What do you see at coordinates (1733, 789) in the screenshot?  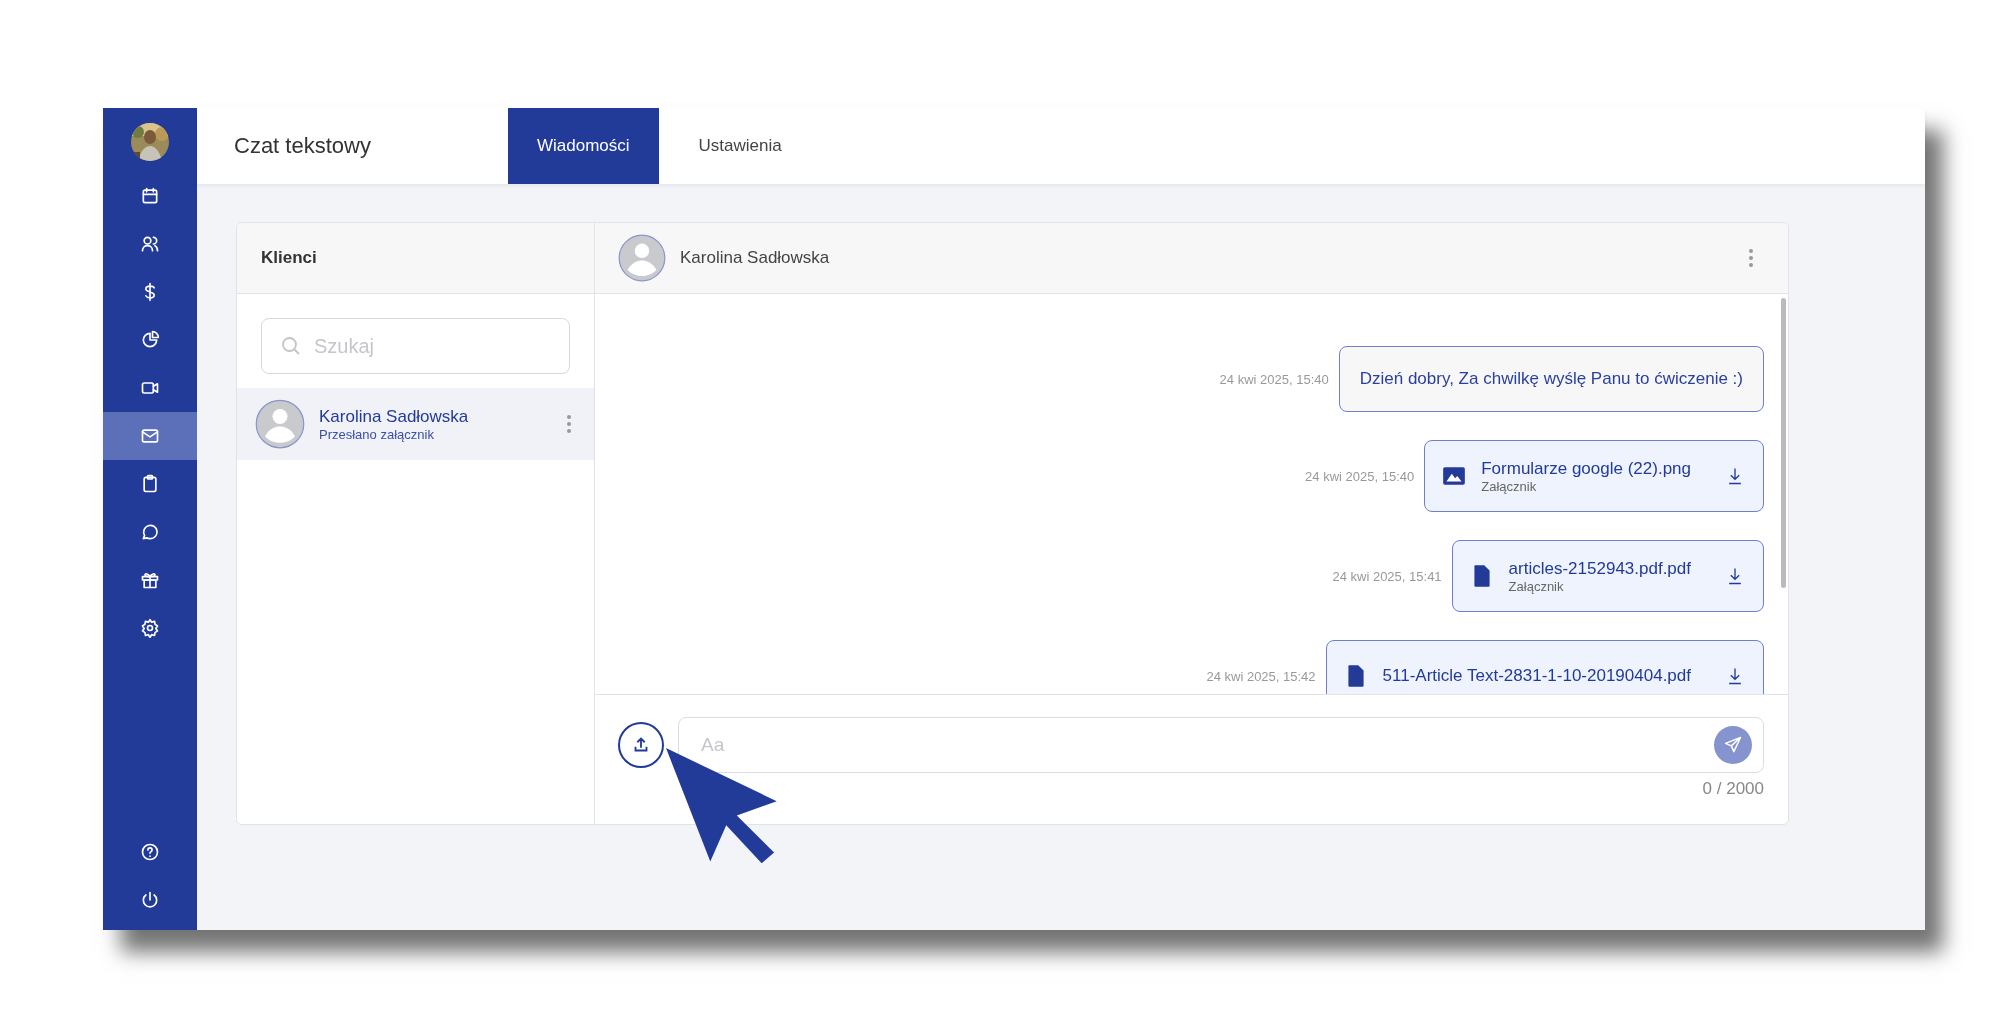 I see `character-counter: 0 / 2000` at bounding box center [1733, 789].